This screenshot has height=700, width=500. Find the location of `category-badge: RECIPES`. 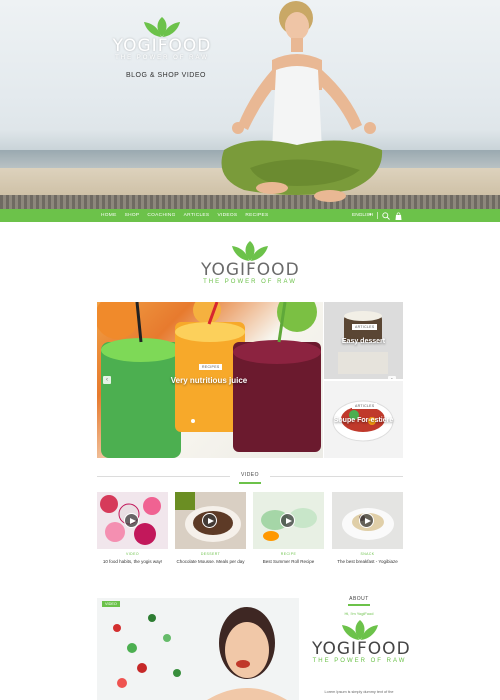

category-badge: RECIPES is located at coordinates (211, 367).